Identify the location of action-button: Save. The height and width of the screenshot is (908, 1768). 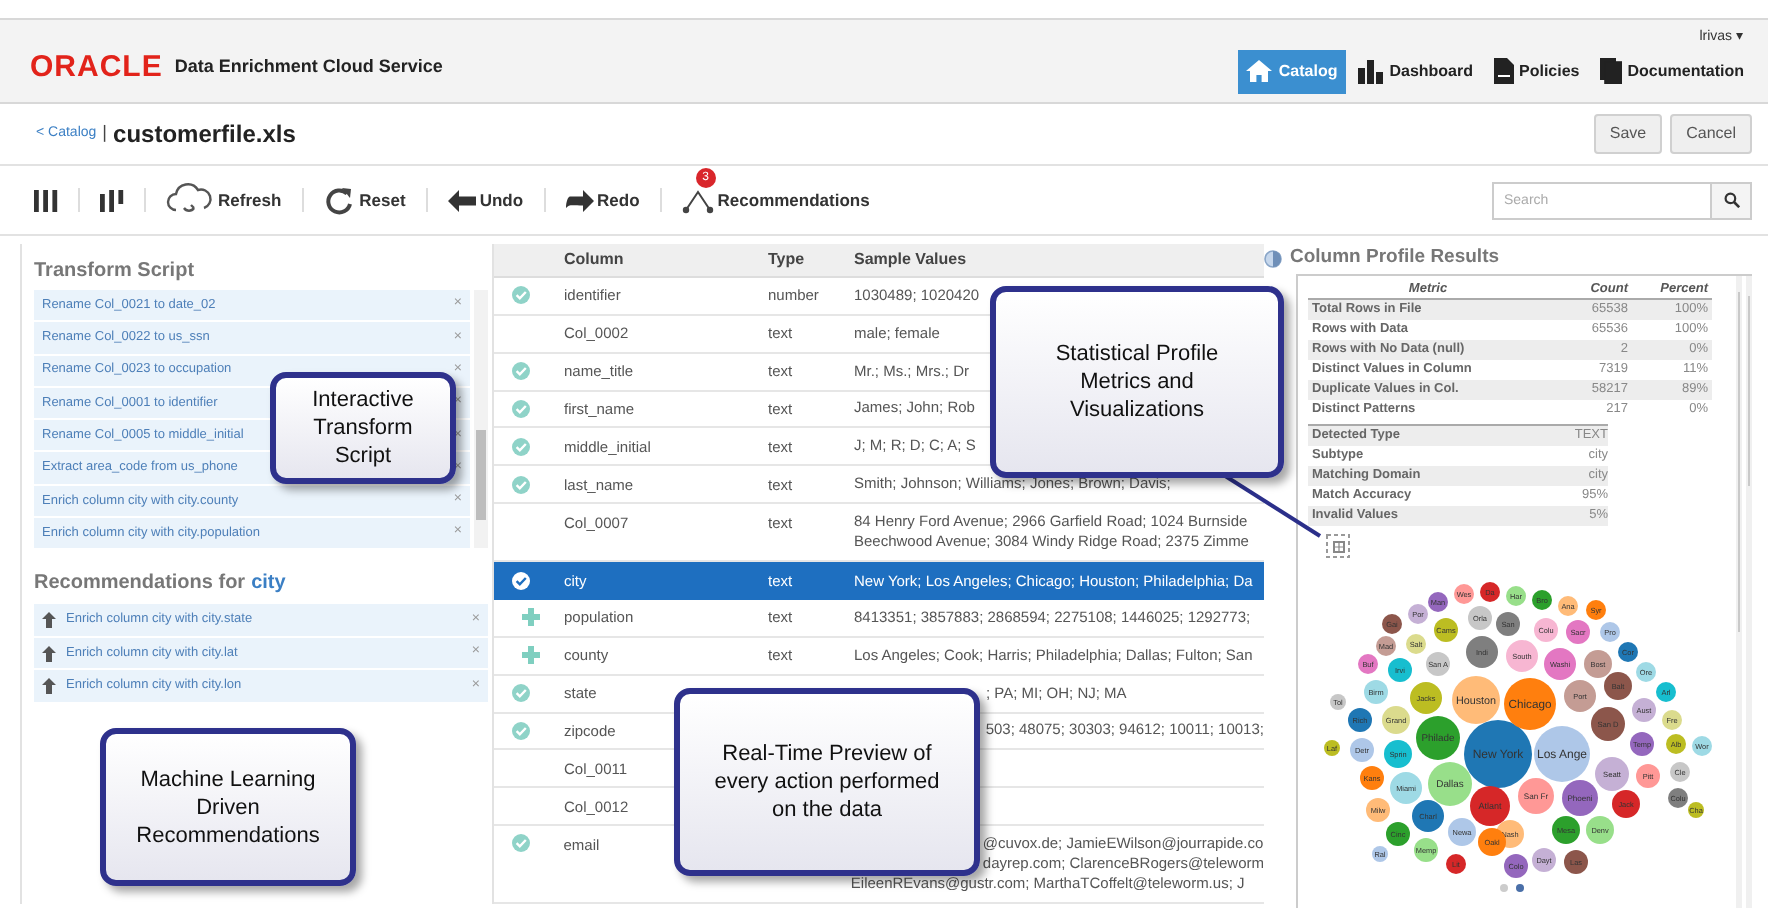
(1628, 134).